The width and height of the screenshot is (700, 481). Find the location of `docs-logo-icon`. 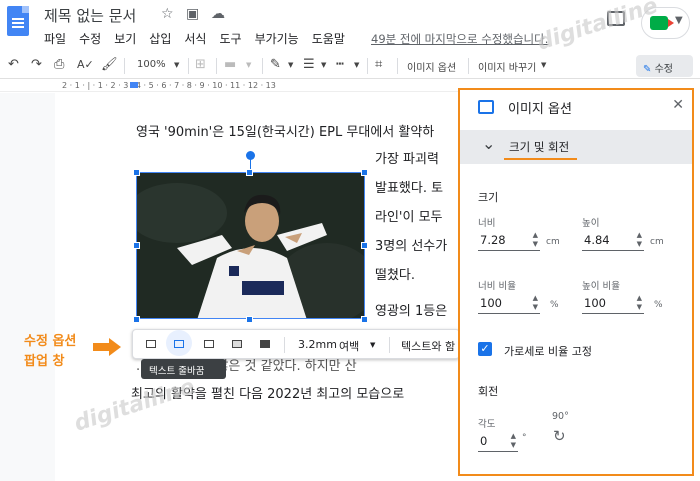

docs-logo-icon is located at coordinates (18, 21).